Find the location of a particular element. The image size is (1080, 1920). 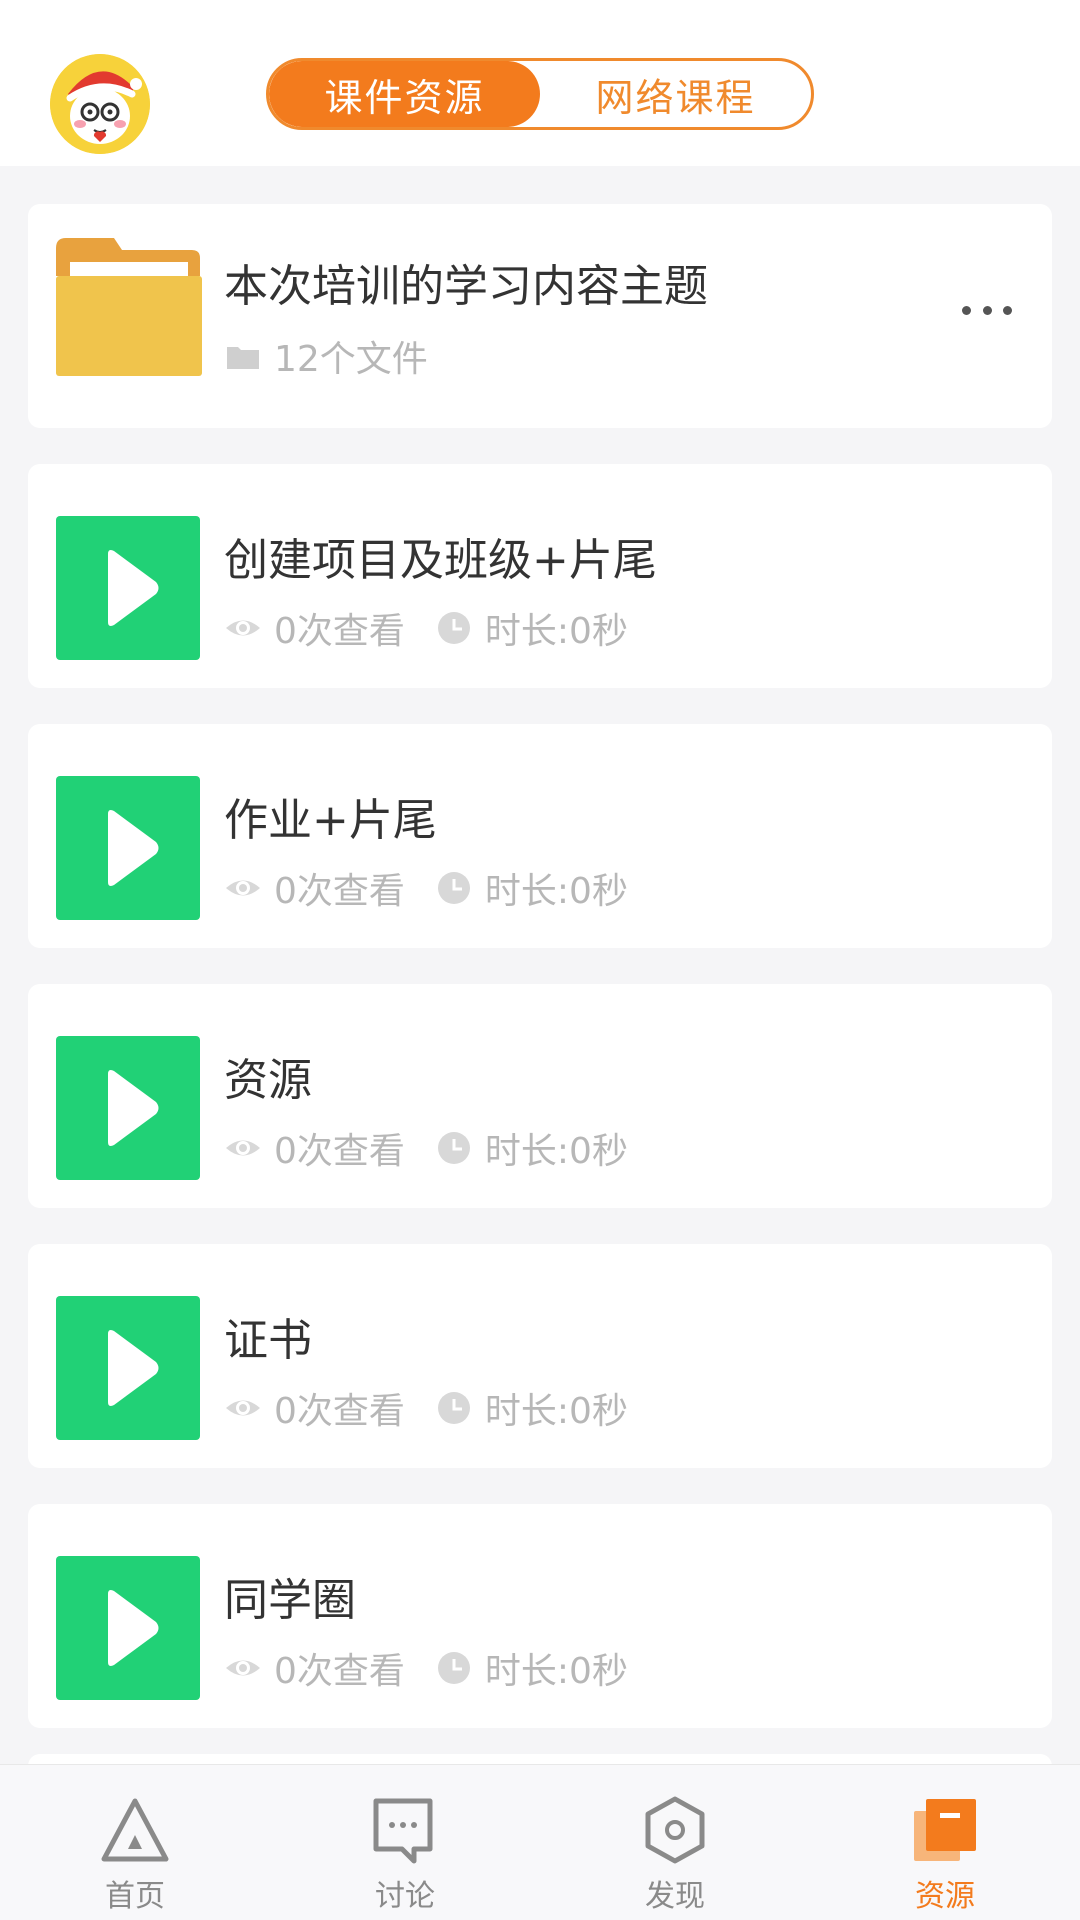

nav-discussion: 讨论 is located at coordinates (405, 1842).